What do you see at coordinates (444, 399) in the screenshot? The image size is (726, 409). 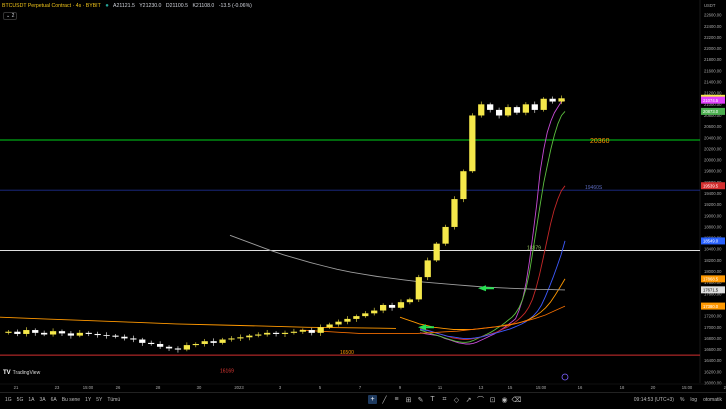 I see `measure-icon: ⌗` at bounding box center [444, 399].